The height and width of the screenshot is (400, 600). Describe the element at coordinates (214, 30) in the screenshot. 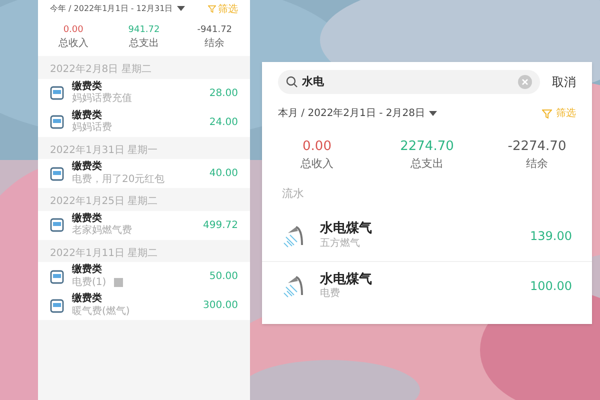

I see `summary-value: -941.72` at that location.